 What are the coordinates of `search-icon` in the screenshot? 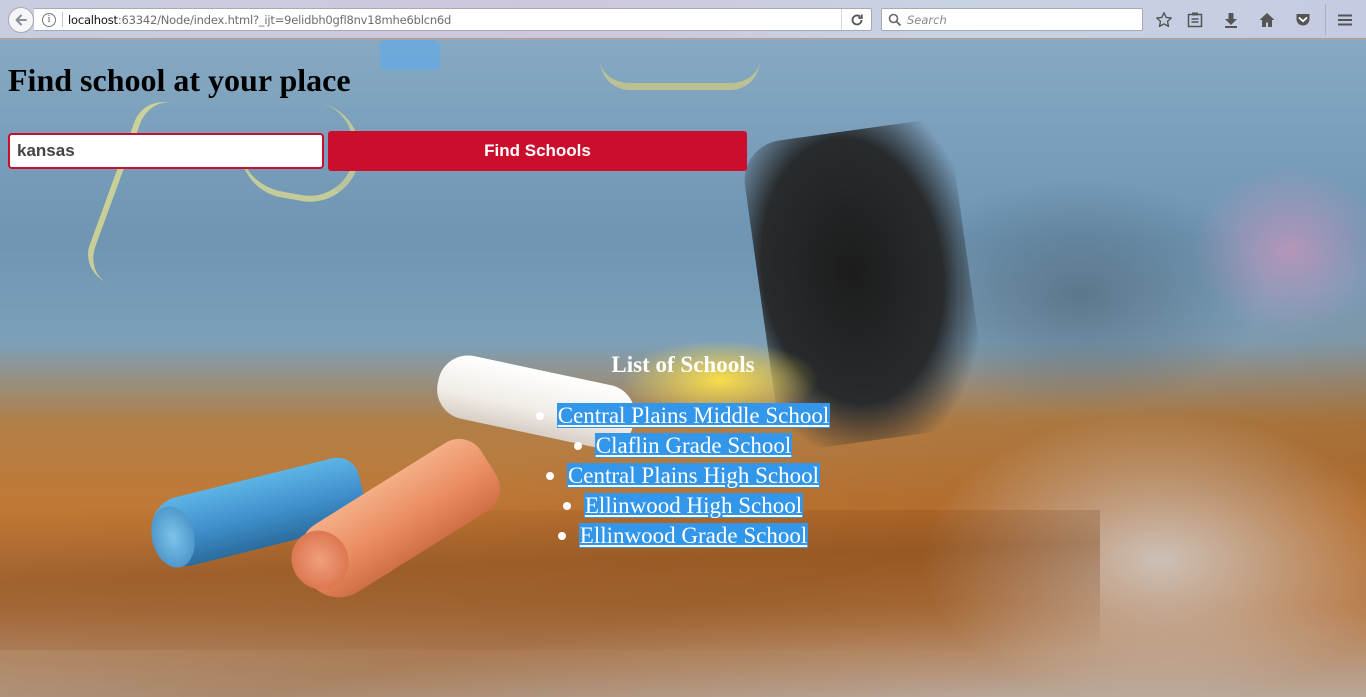 It's located at (895, 19).